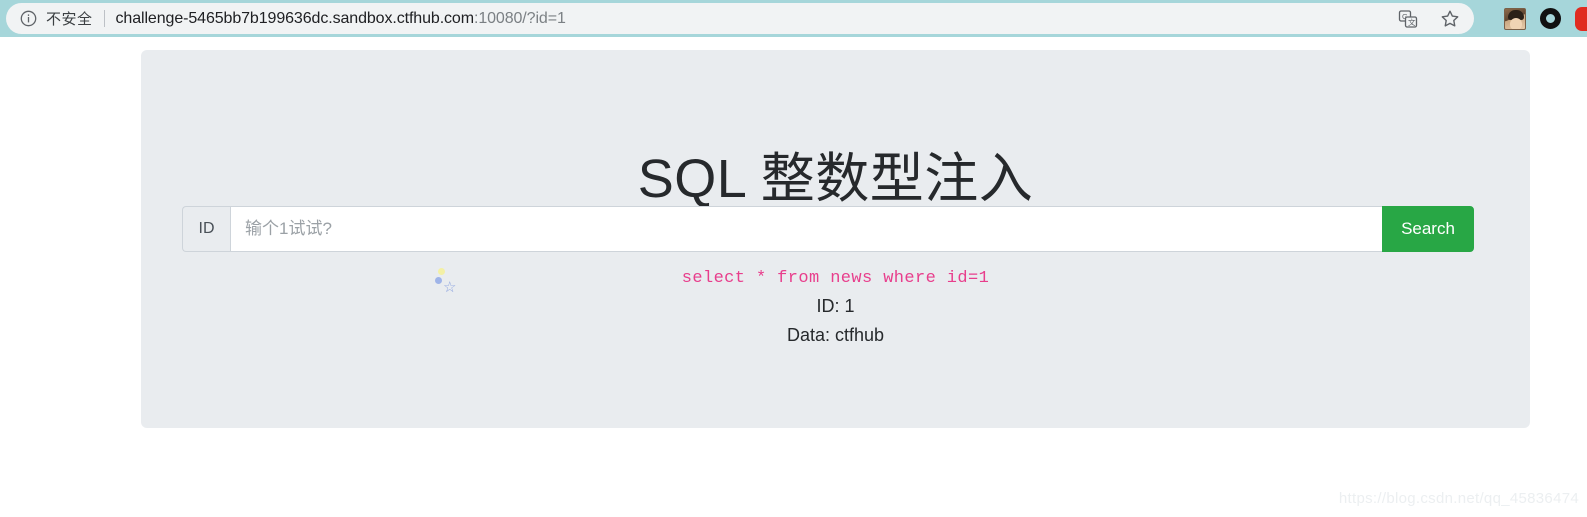 The image size is (1587, 517). I want to click on omnibox-actions: G 文, so click(1429, 18).